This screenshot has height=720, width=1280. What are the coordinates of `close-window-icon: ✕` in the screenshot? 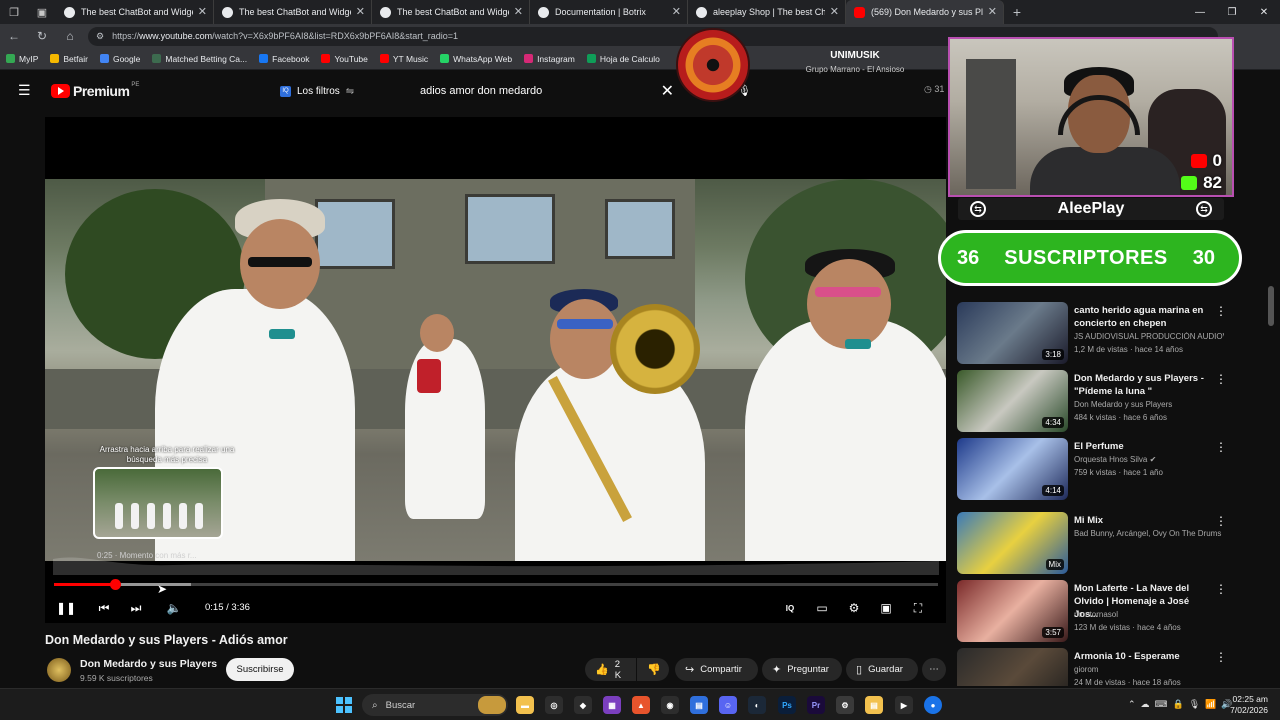 It's located at (1264, 12).